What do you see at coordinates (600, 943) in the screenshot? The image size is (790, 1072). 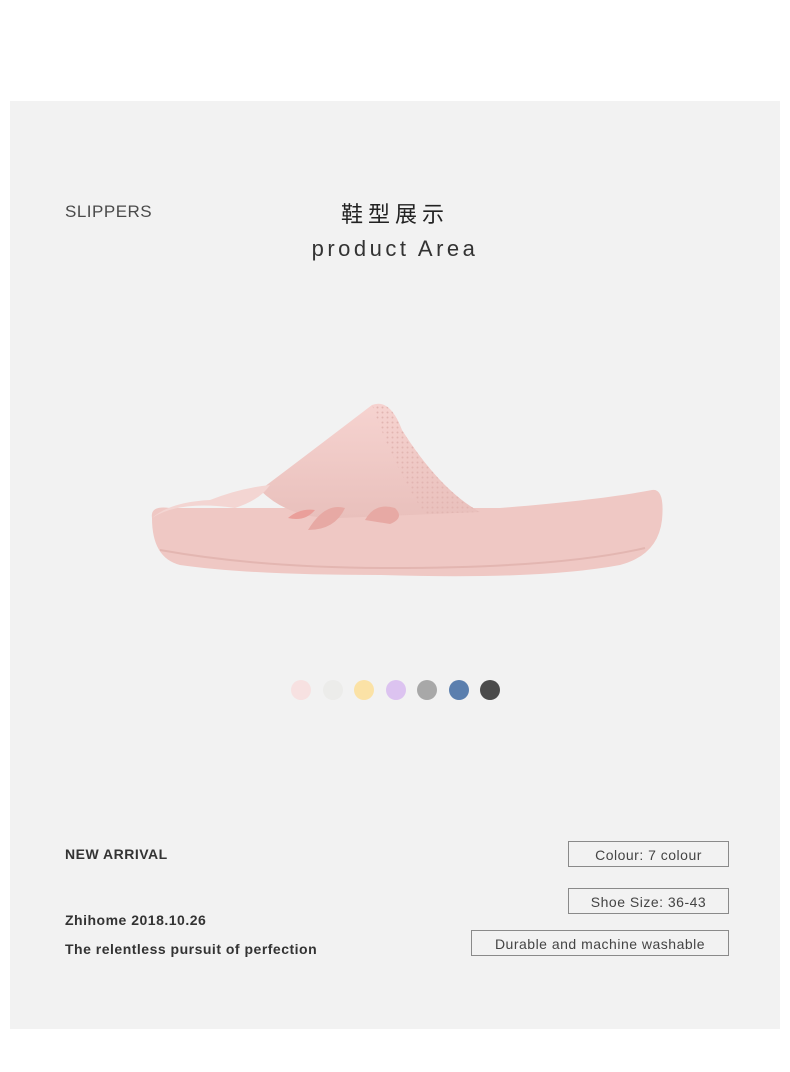 I see `spec-care-box: Durable and machine washable` at bounding box center [600, 943].